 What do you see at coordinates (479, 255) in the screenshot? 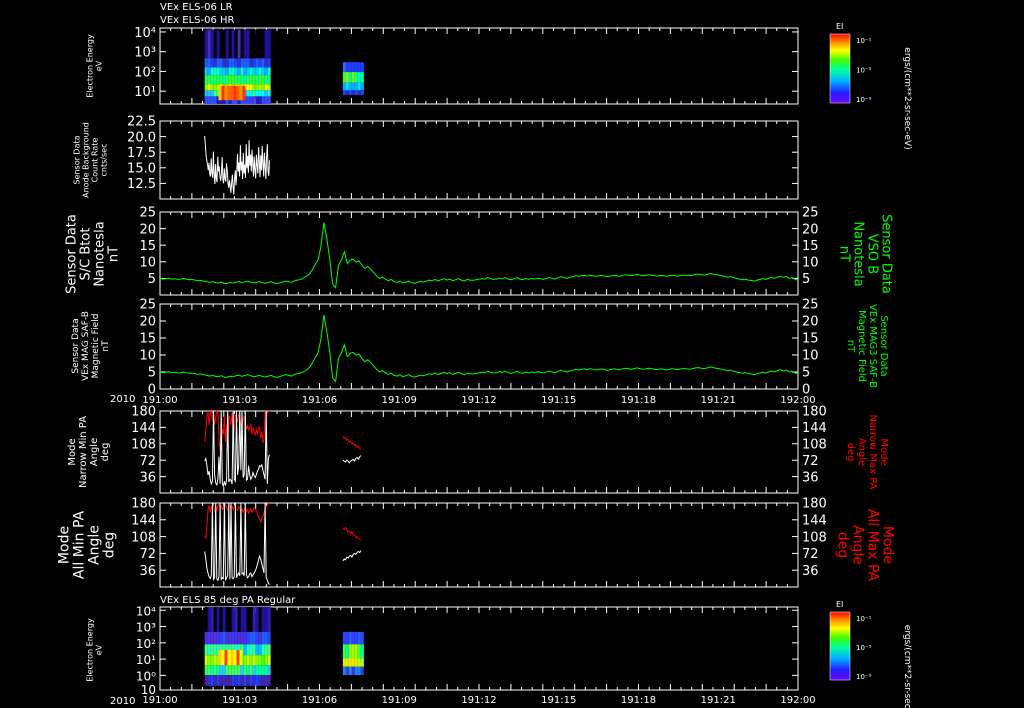
I see `series-btot` at bounding box center [479, 255].